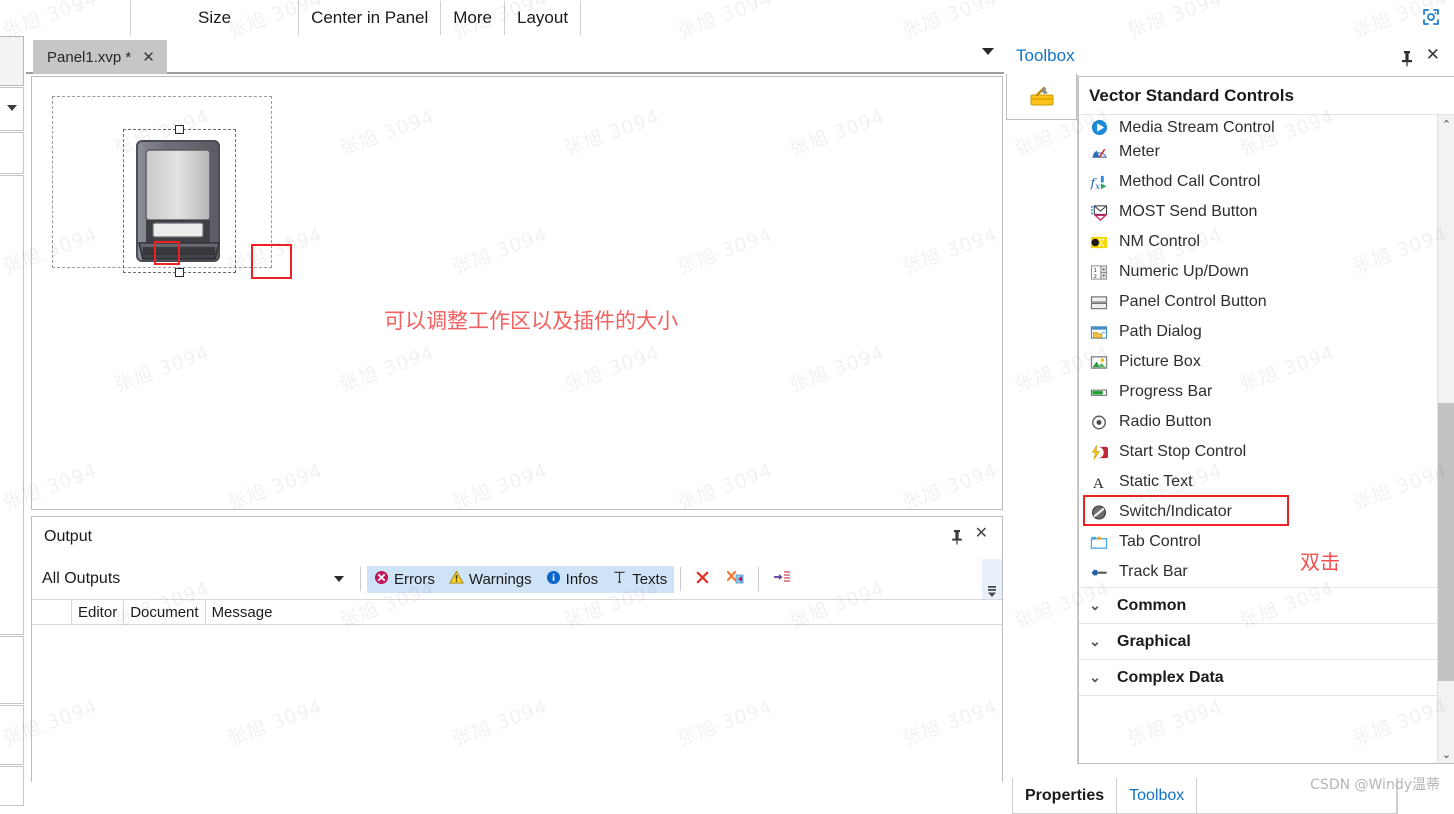 This screenshot has width=1454, height=814. Describe the element at coordinates (1266, 542) in the screenshot. I see `toolbox-item-tab-control: Tab Control` at that location.